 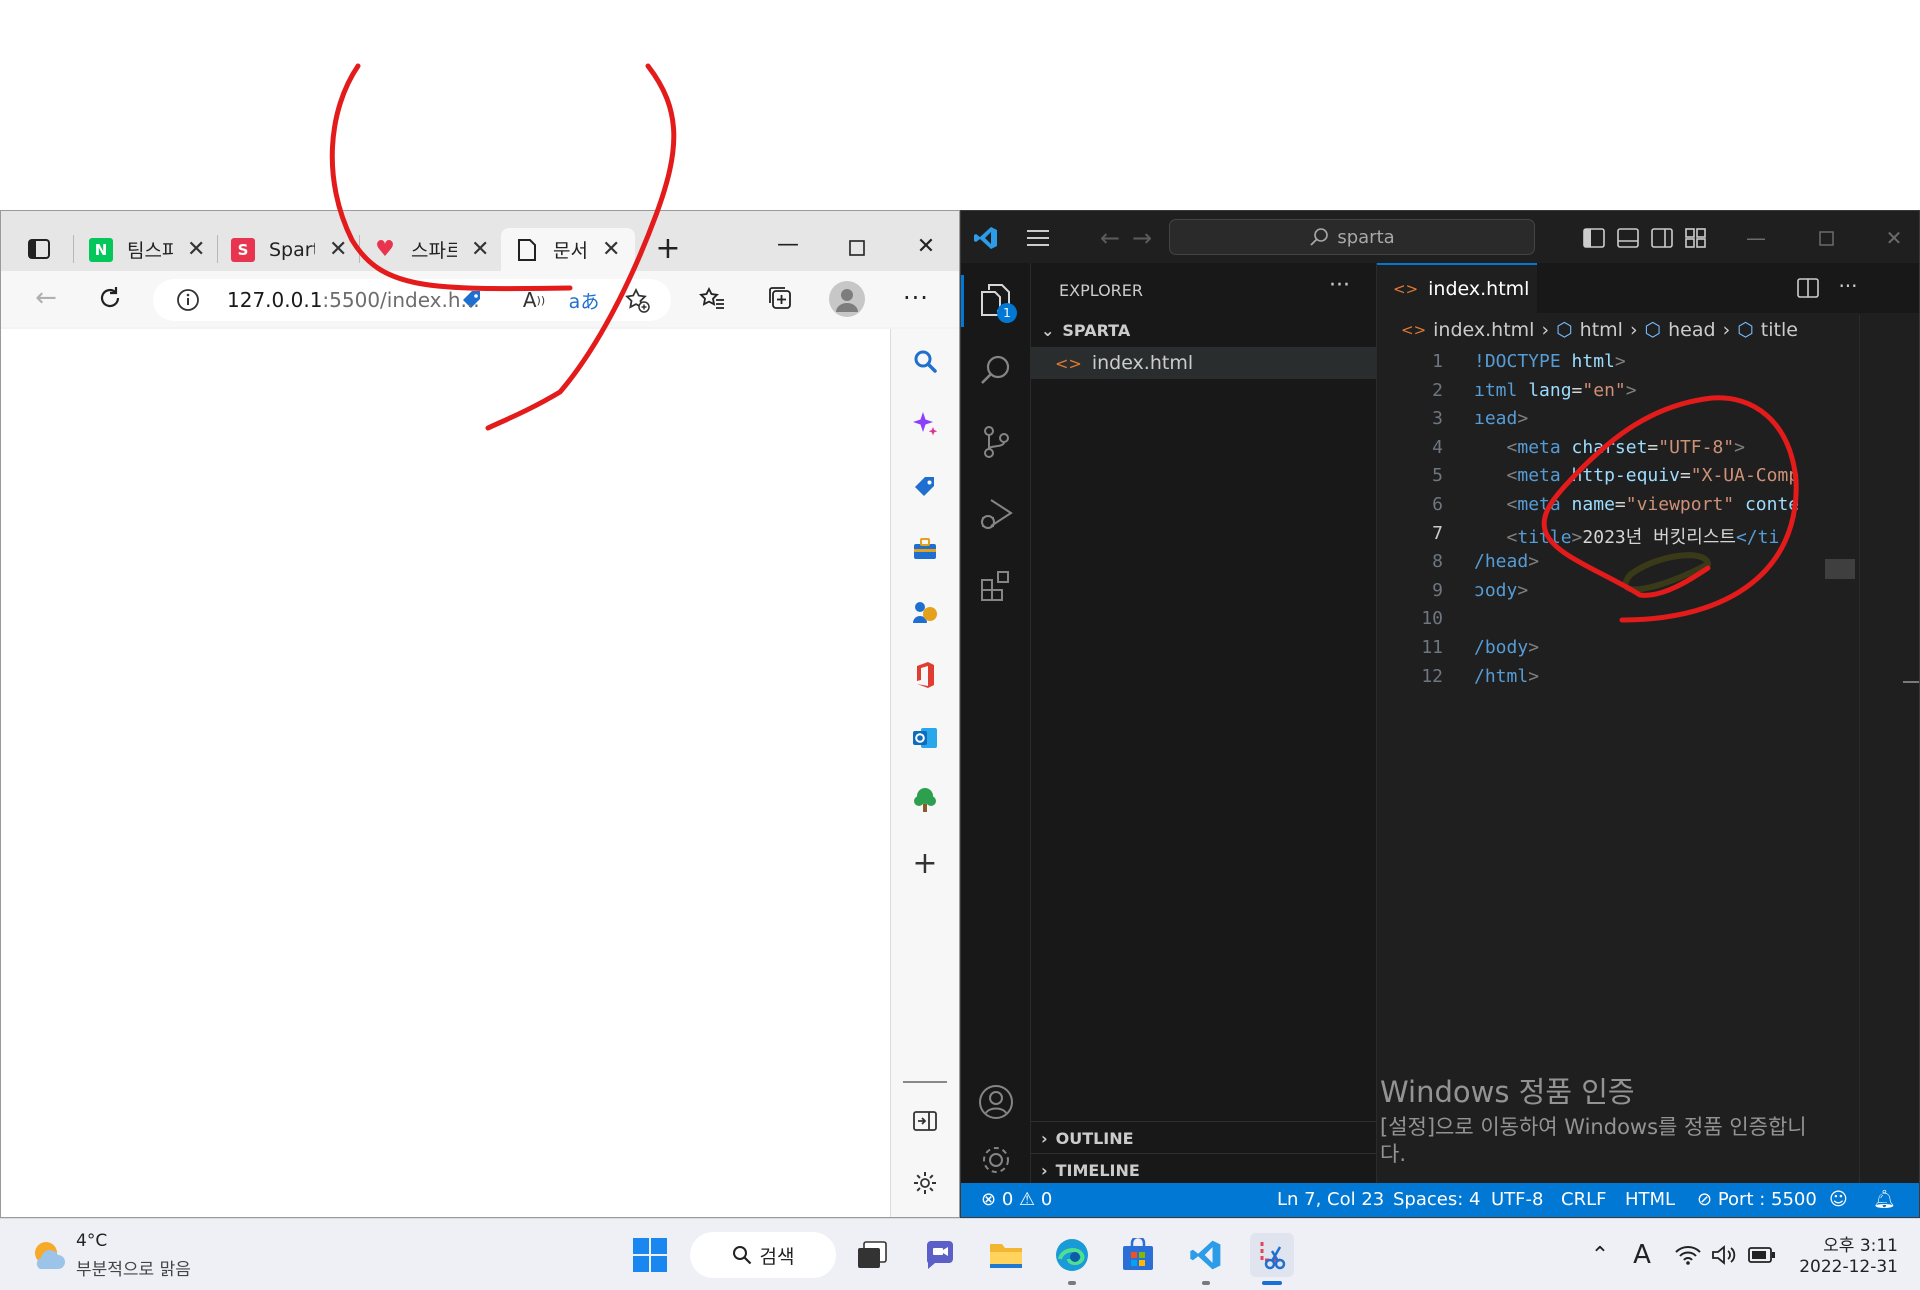 I want to click on microsoft-store-icon, so click(x=1138, y=1255).